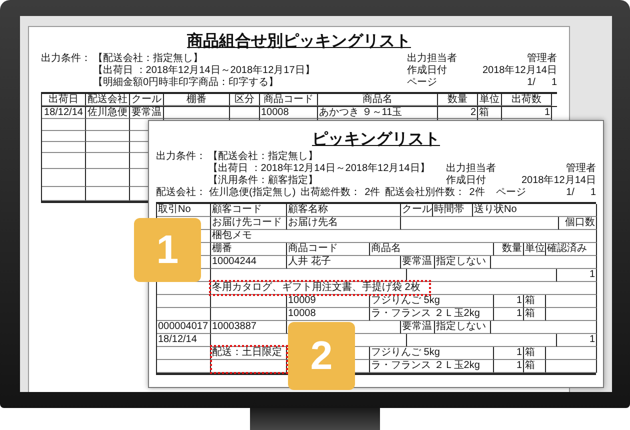  Describe the element at coordinates (184, 327) in the screenshot. I see `table-cell: 000004017` at that location.